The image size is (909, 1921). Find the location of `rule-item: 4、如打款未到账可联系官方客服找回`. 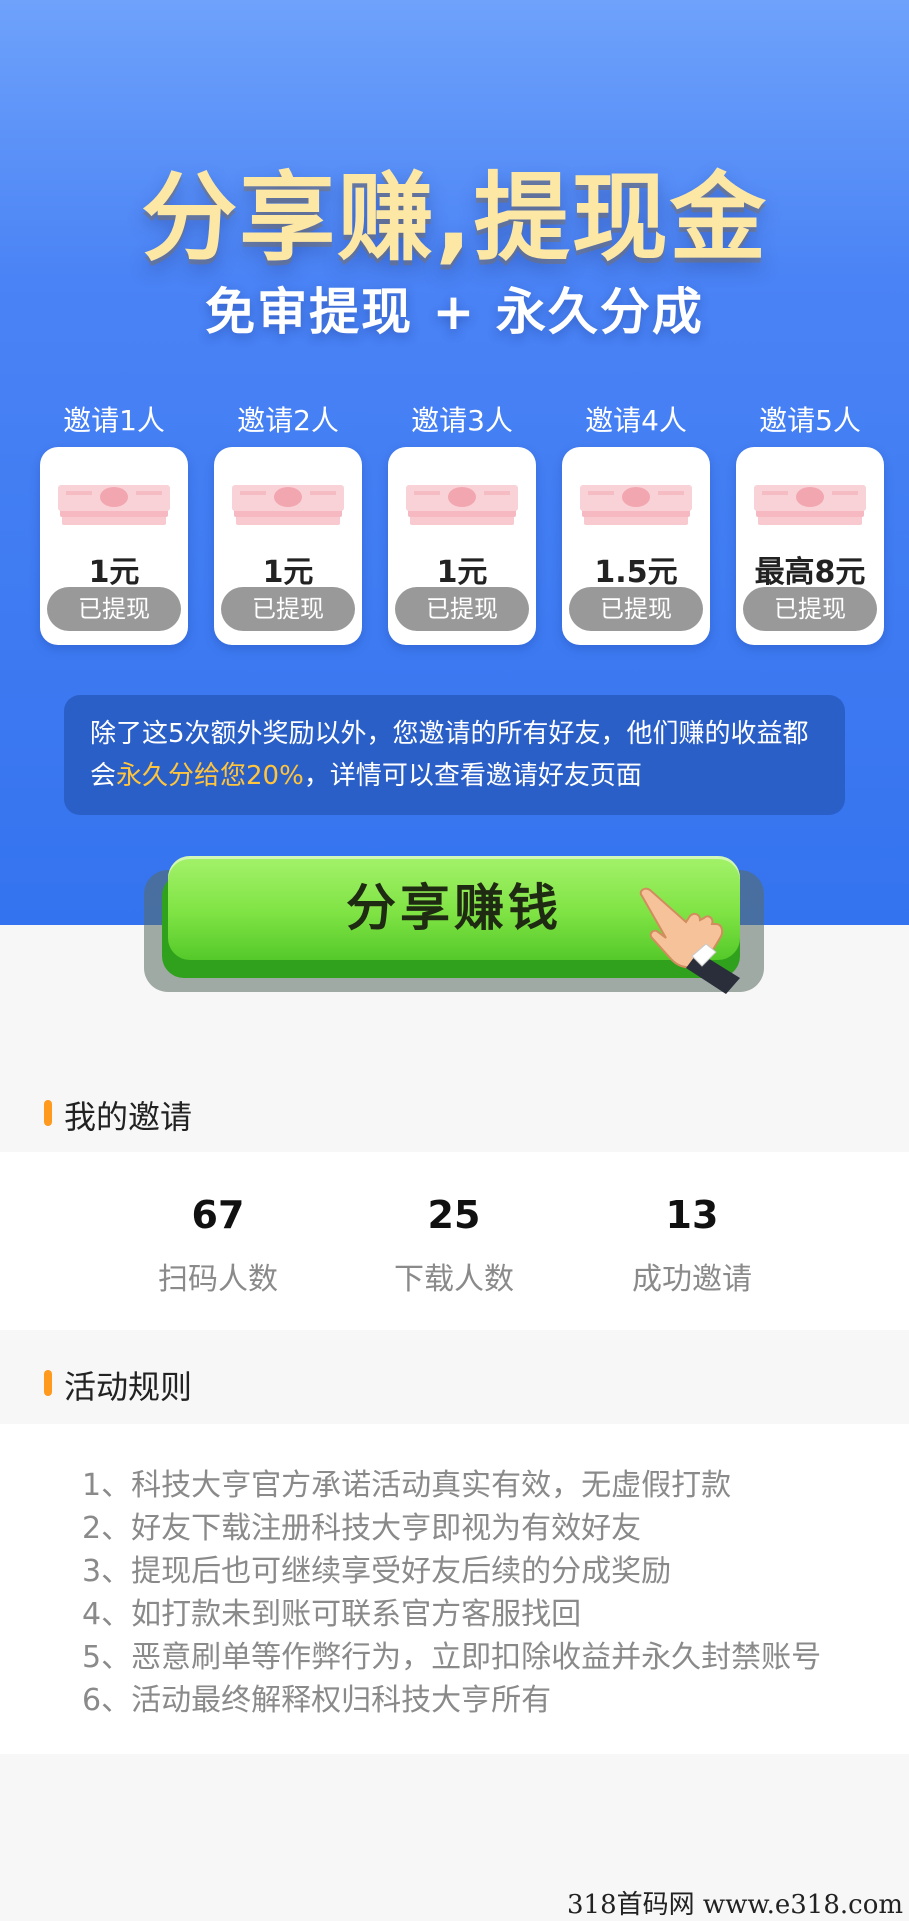

rule-item: 4、如打款未到账可联系官方客服找回 is located at coordinates (332, 1614).